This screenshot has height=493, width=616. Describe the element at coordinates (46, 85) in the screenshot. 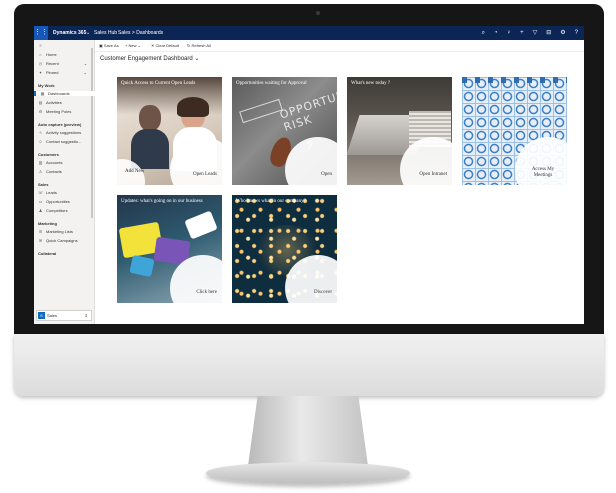

I see `nav-section-my-work: My Work` at that location.